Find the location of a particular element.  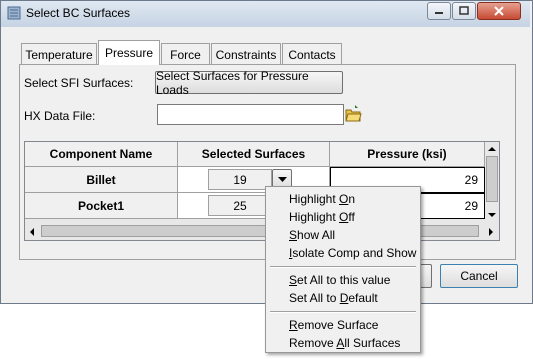

menu-item-highlight-off: Highlight Off is located at coordinates (322, 217).